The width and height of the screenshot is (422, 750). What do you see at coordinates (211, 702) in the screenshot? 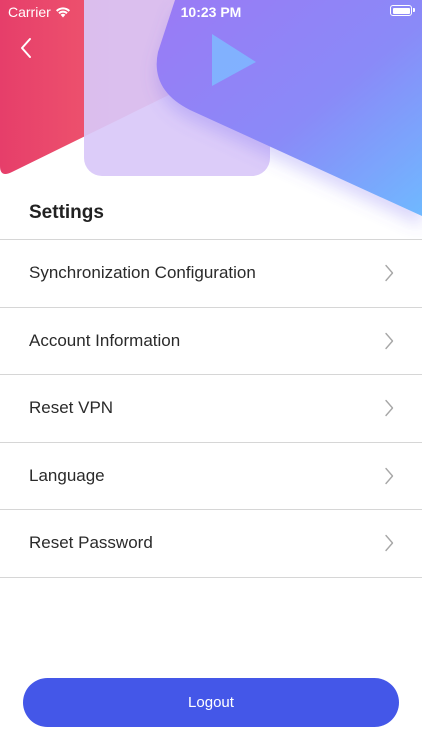
I see `logout-button: Logout` at bounding box center [211, 702].